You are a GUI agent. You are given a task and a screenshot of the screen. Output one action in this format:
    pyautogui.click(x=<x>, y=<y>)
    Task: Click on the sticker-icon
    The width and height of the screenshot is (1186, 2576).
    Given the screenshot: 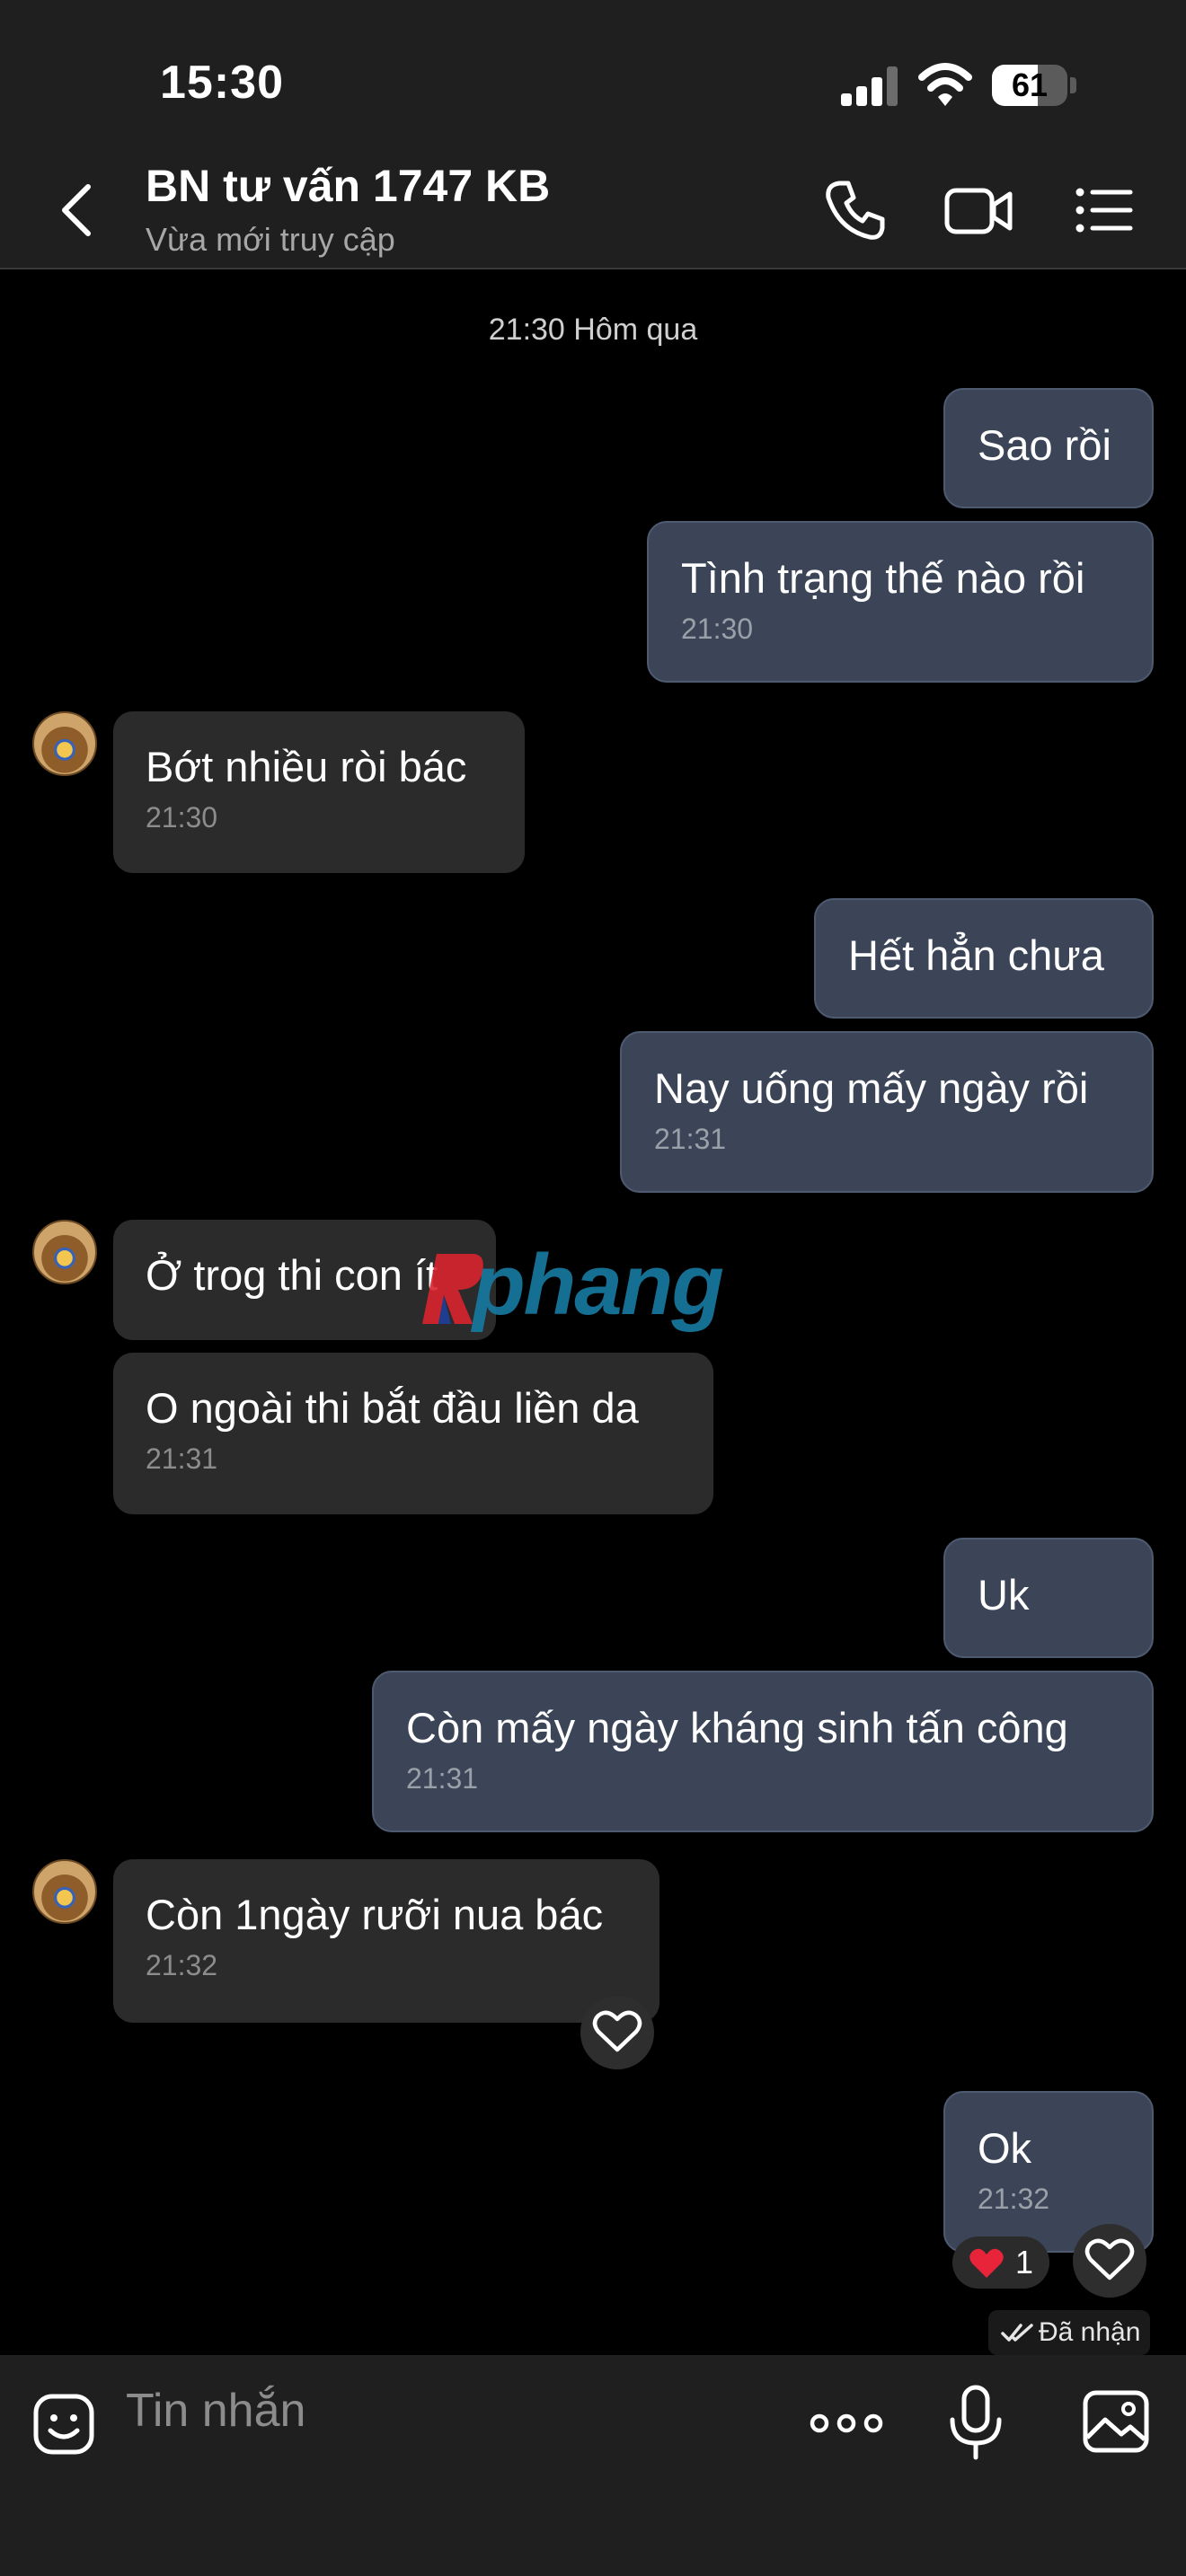 What is the action you would take?
    pyautogui.click(x=64, y=2424)
    